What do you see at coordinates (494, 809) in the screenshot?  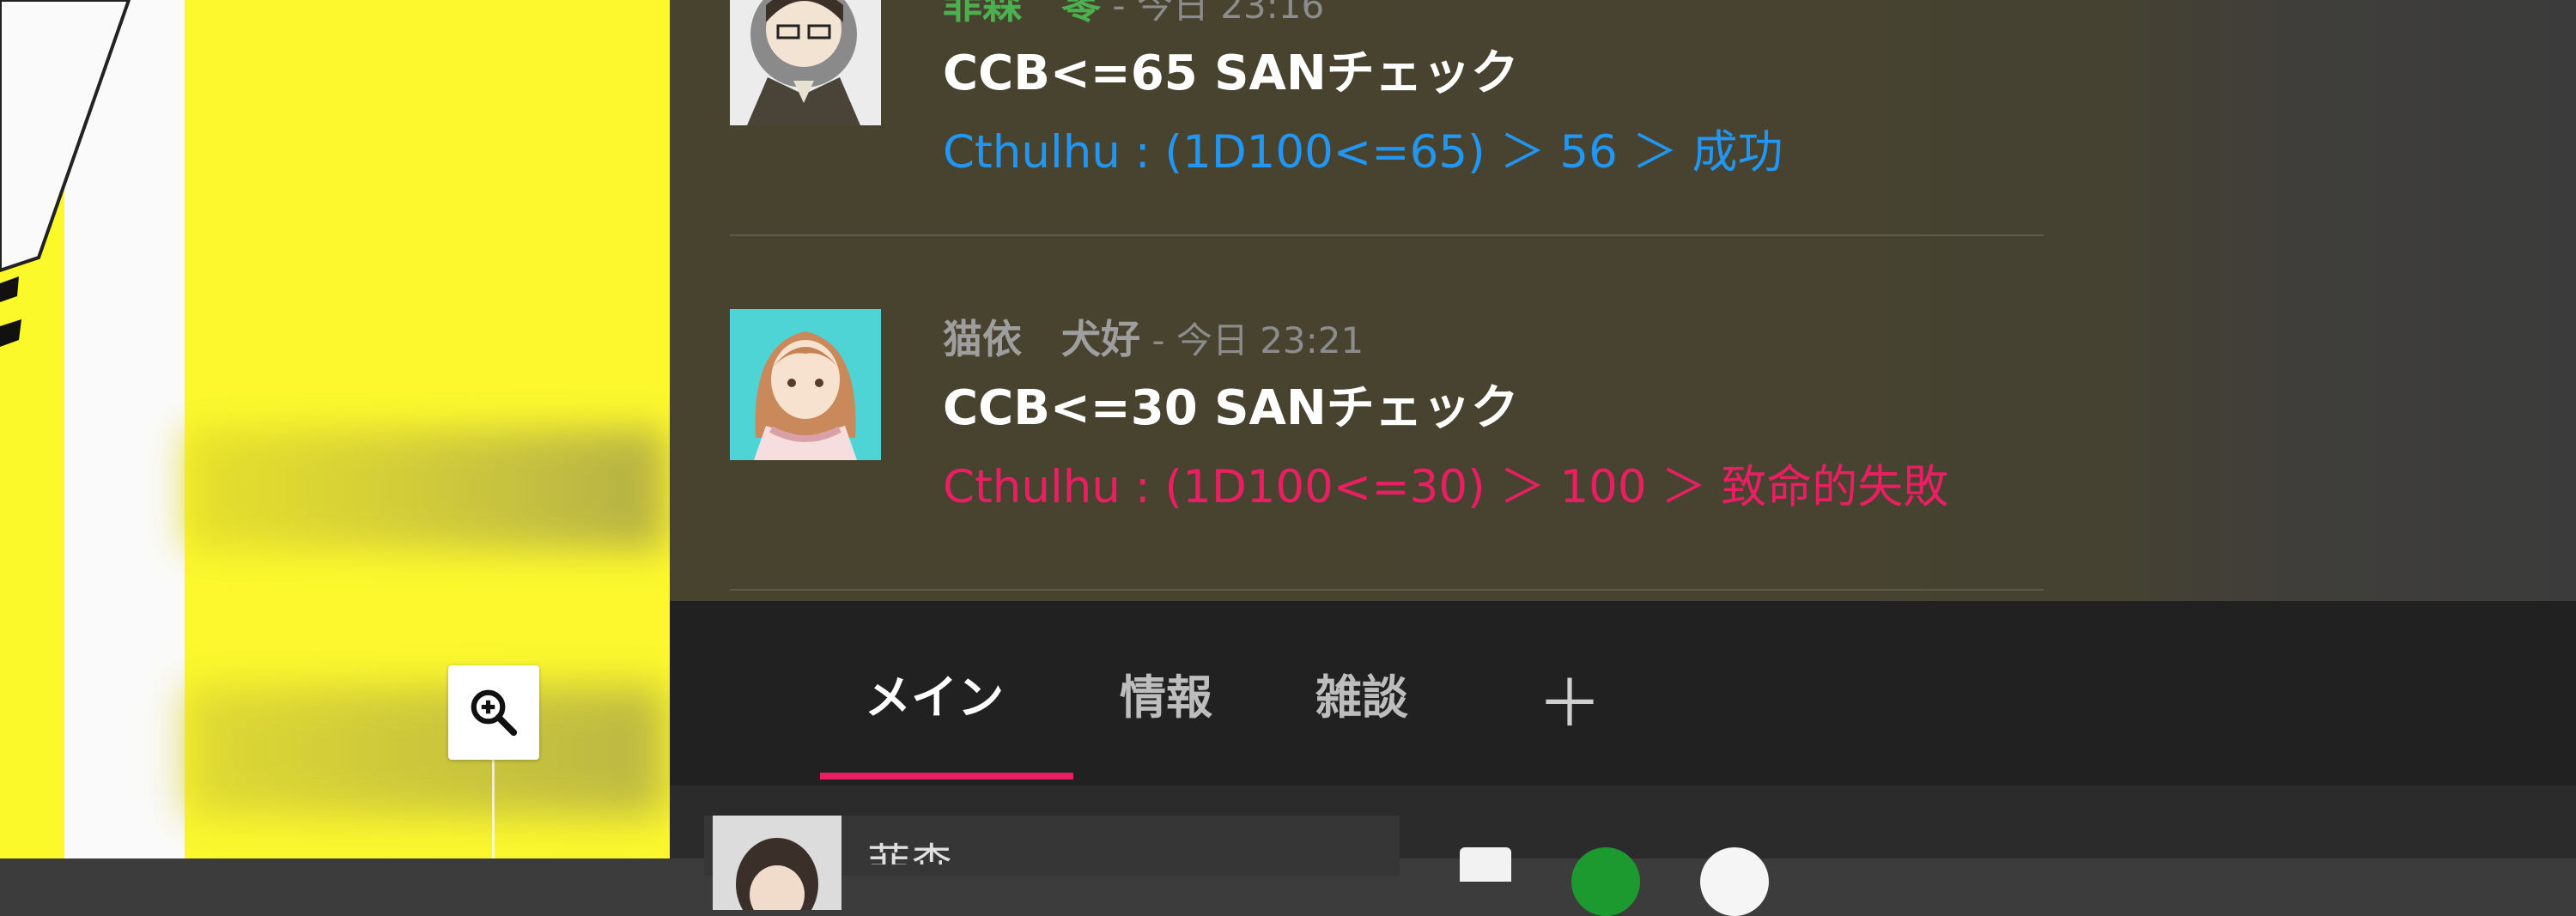 I see `zoom-slider-track` at bounding box center [494, 809].